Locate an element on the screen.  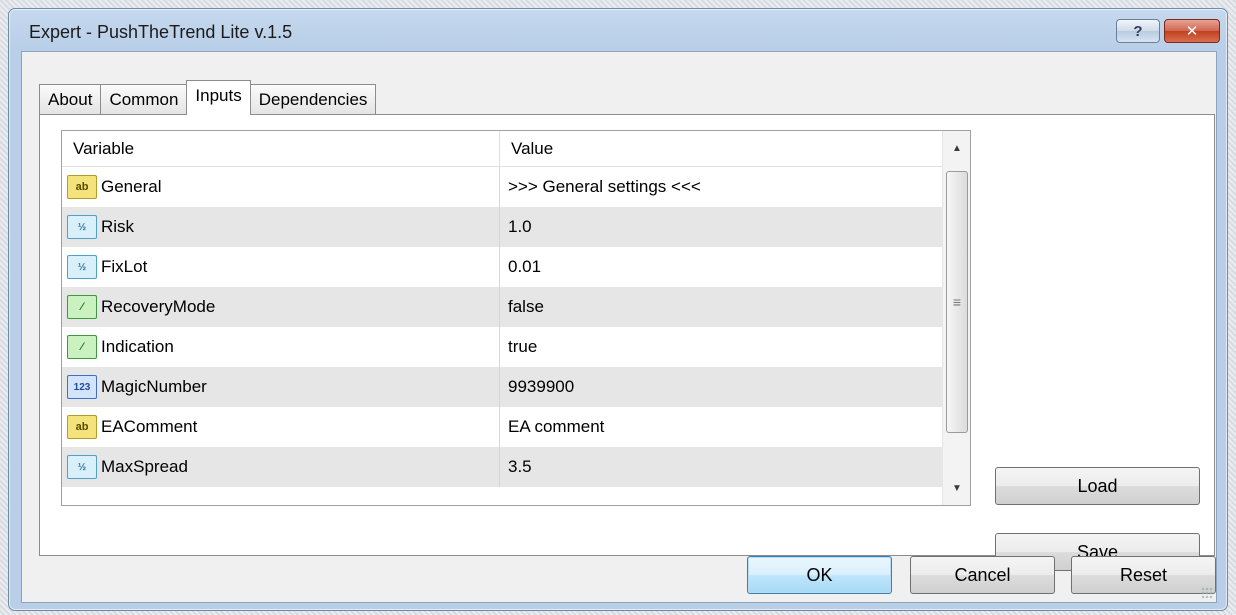
table-row: ⁄ Indication true is located at coordinates (502, 347).